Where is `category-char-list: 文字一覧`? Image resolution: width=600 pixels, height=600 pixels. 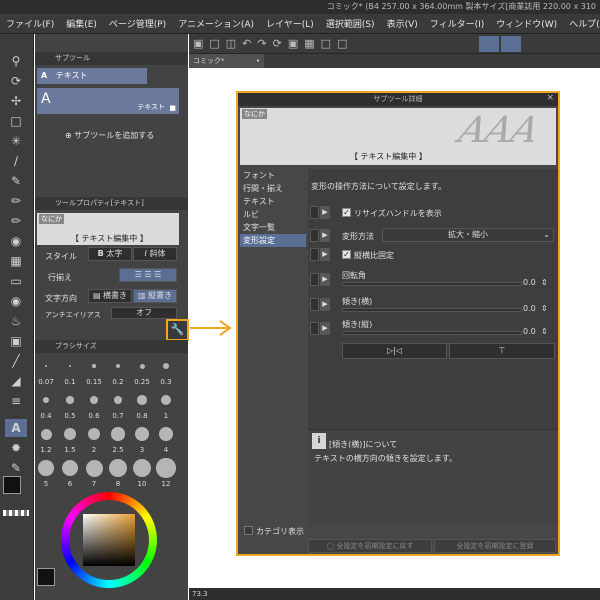 category-char-list: 文字一覧 is located at coordinates (273, 227).